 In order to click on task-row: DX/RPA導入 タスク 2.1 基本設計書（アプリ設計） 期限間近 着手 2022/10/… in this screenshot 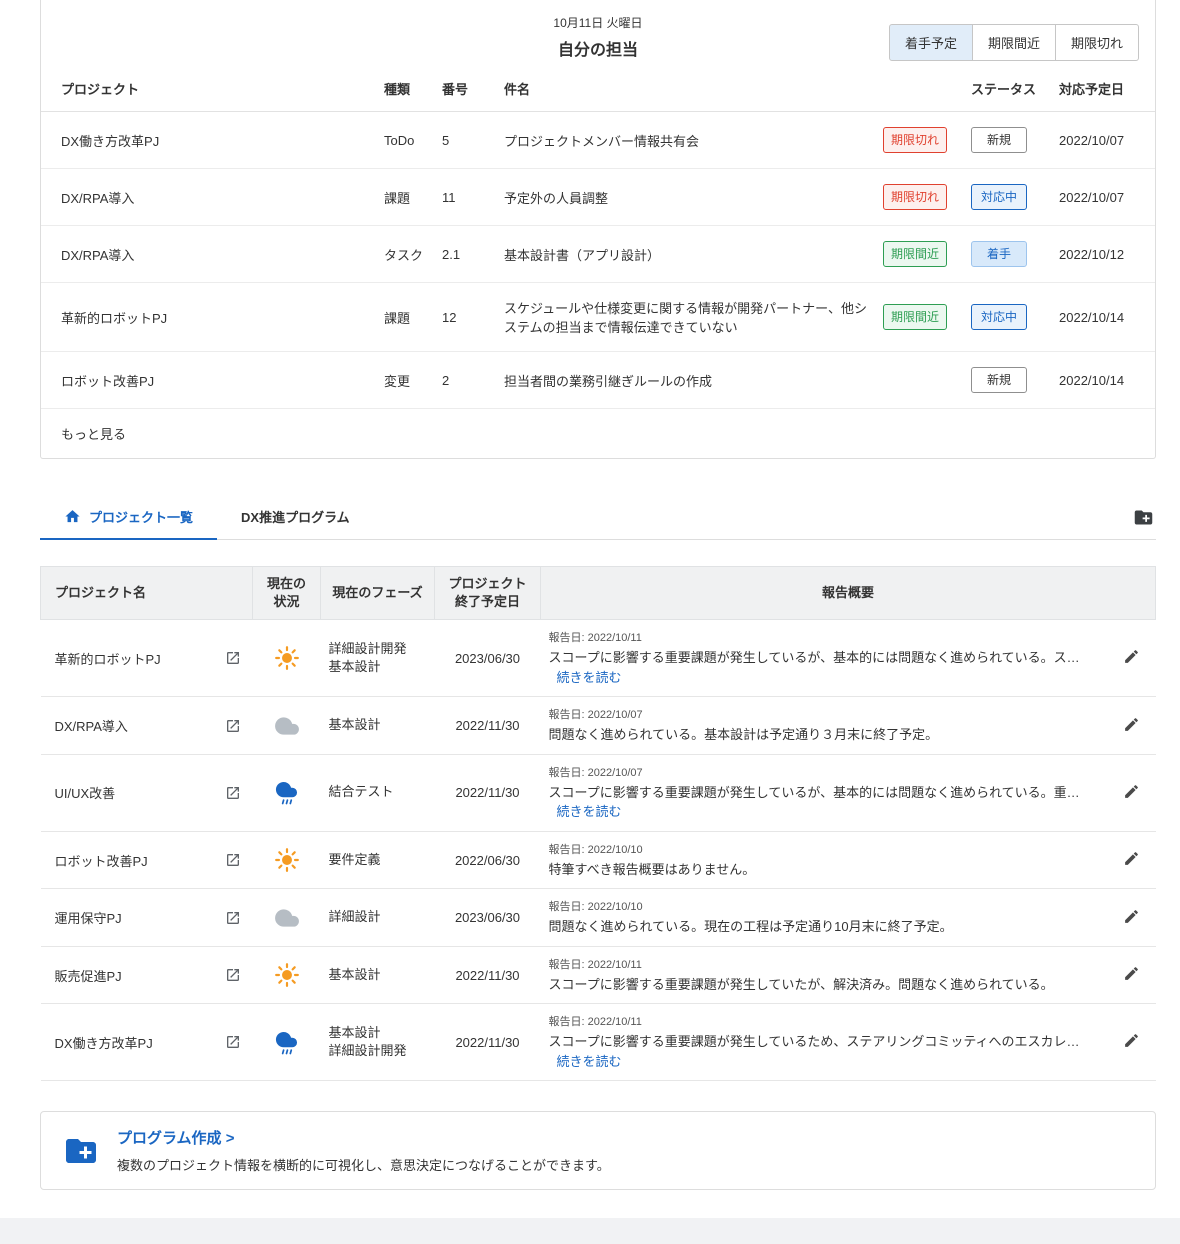, I will do `click(598, 254)`.